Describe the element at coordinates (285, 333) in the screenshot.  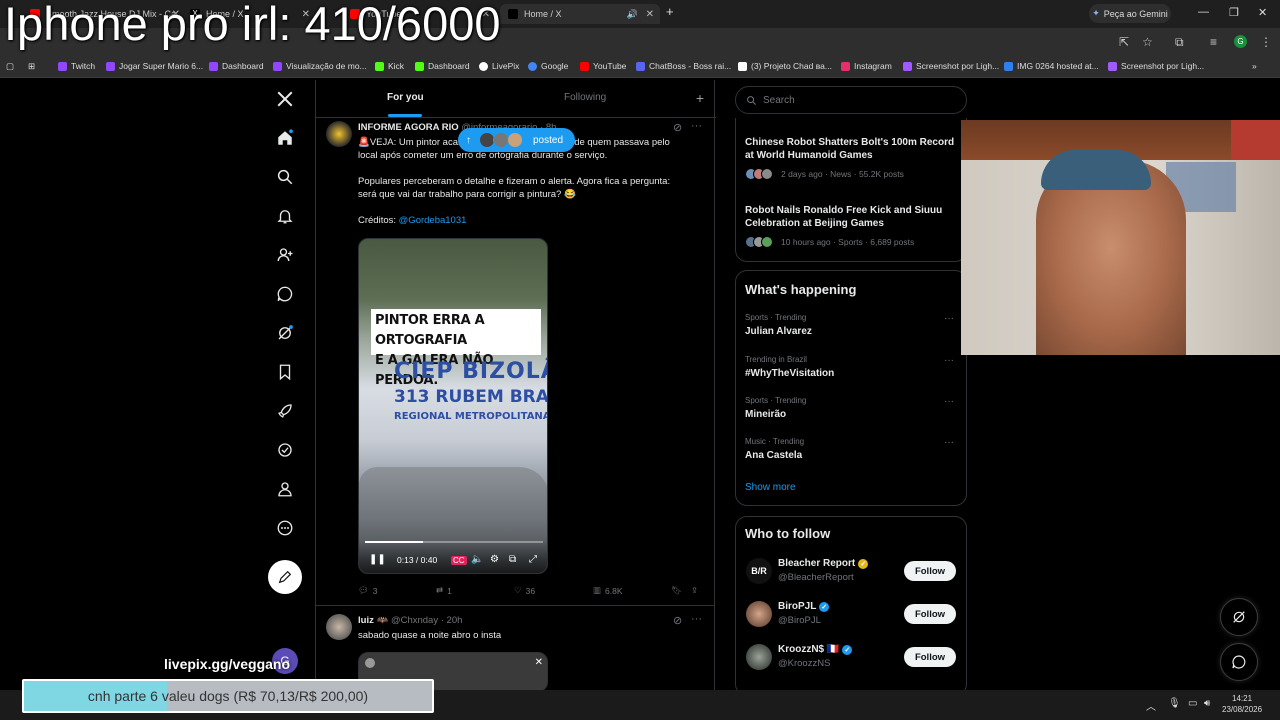
I see `grok-icon` at that location.